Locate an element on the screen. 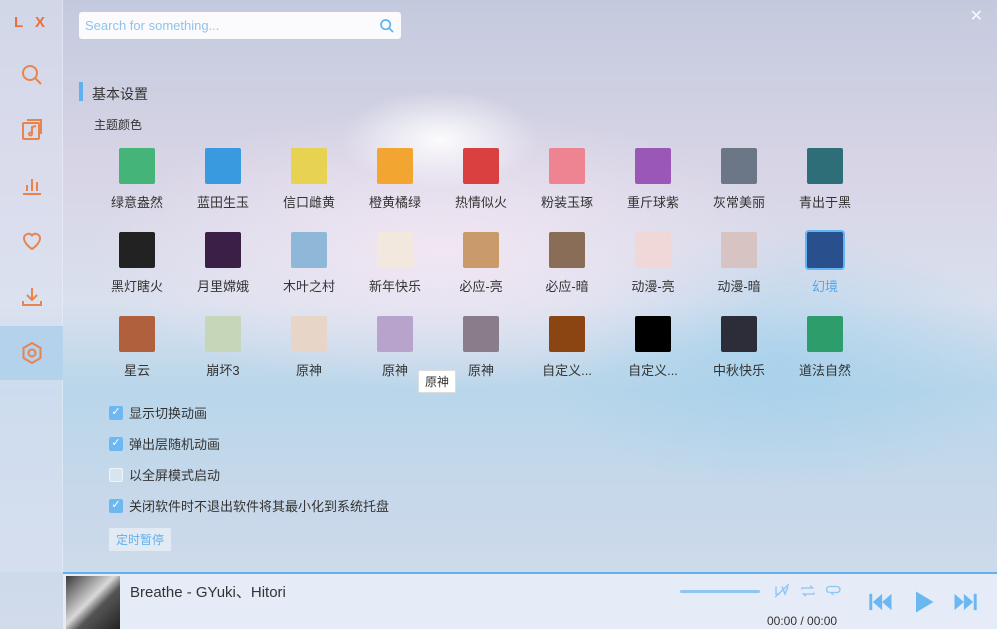 The width and height of the screenshot is (997, 629). theme-item: 青出于黑 is located at coordinates (825, 179).